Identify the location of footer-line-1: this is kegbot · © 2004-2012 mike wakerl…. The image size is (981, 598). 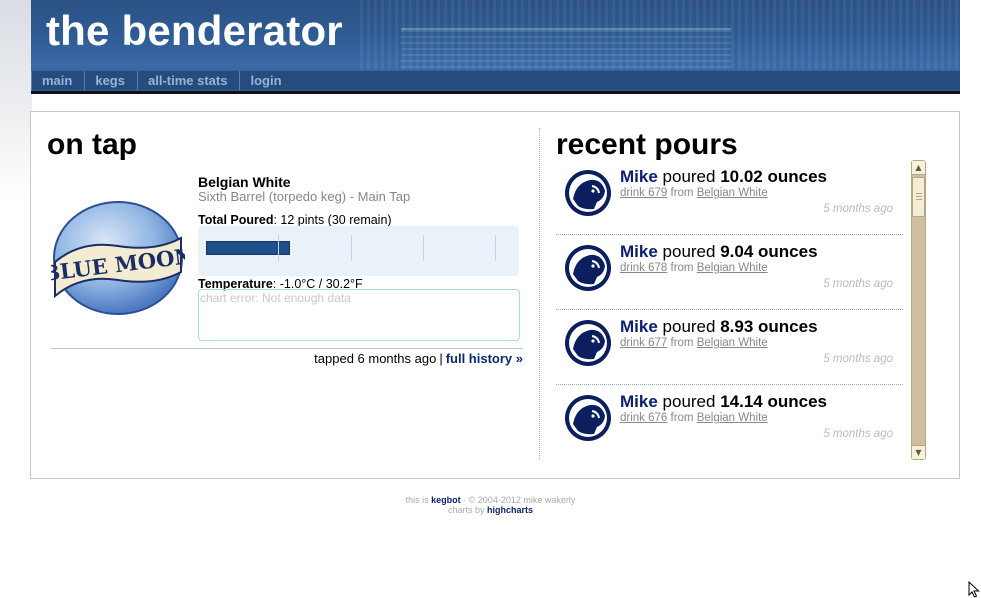
(490, 500).